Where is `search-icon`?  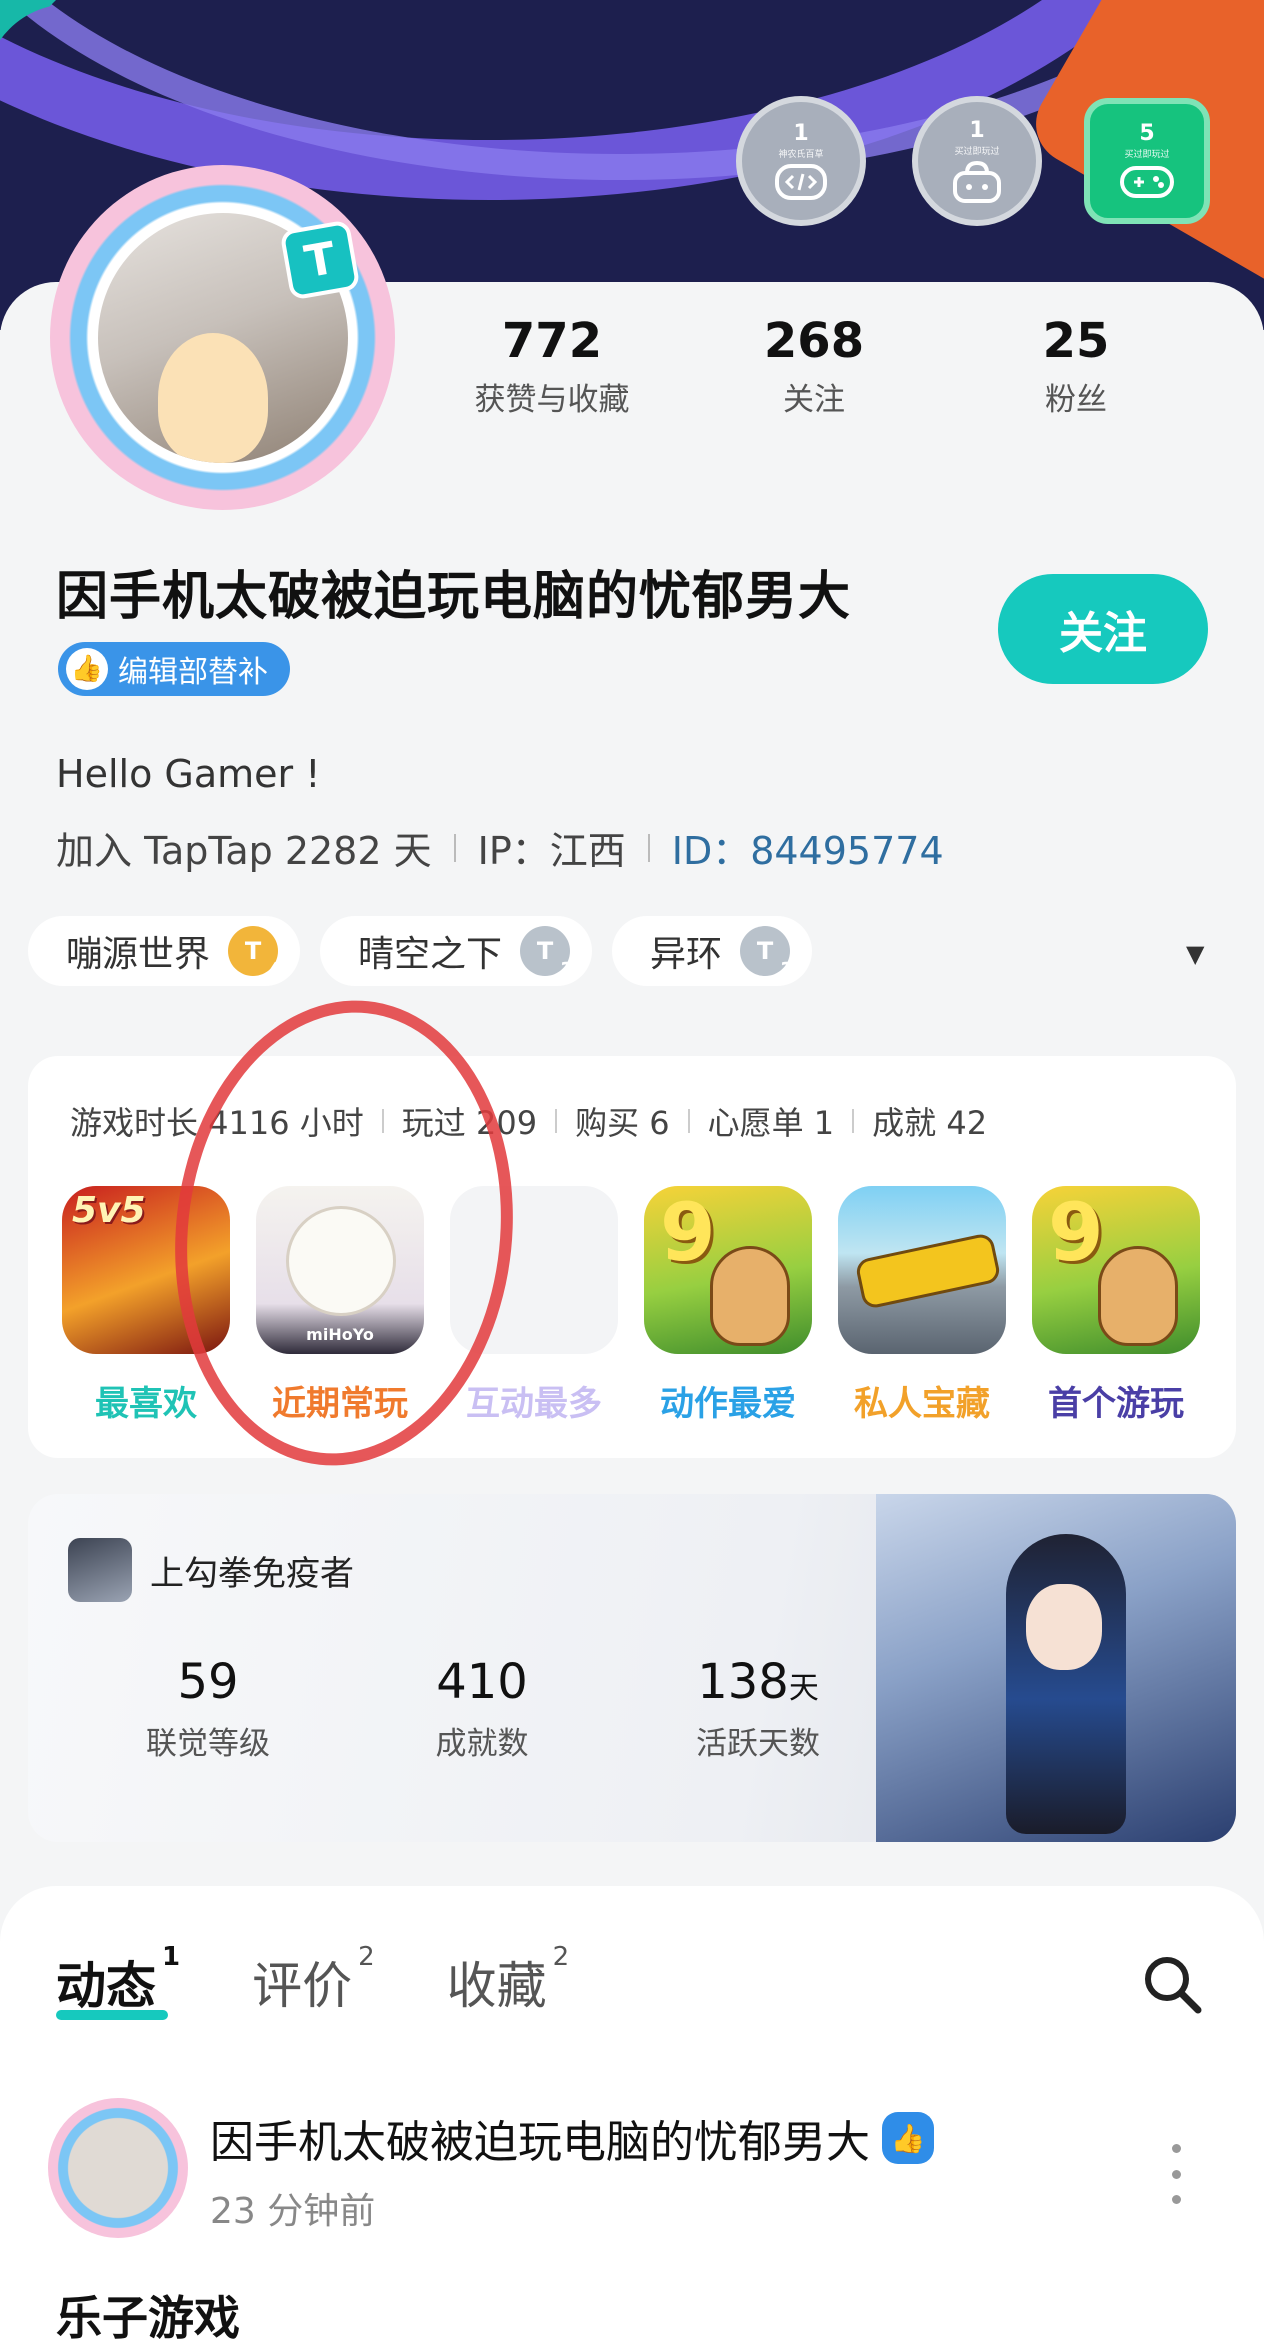
search-icon is located at coordinates (1172, 1984).